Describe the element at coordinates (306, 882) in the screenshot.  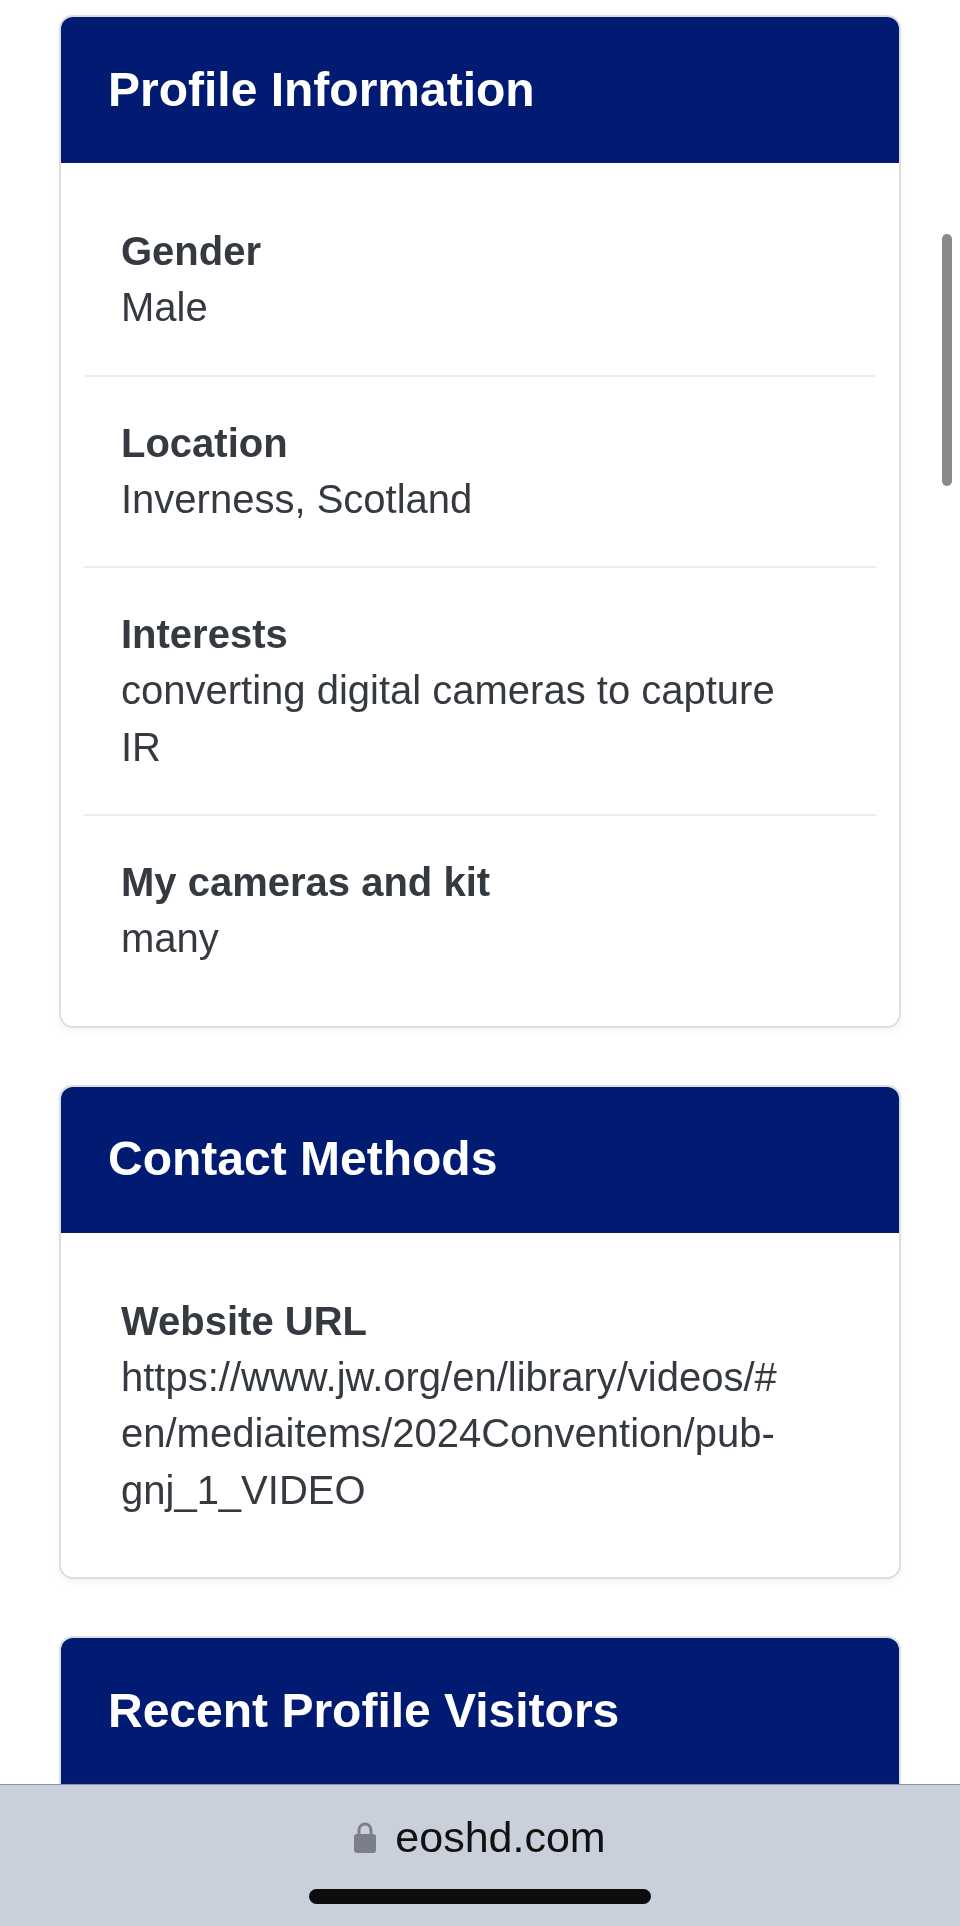
I see `field-label: My cameras and kit` at that location.